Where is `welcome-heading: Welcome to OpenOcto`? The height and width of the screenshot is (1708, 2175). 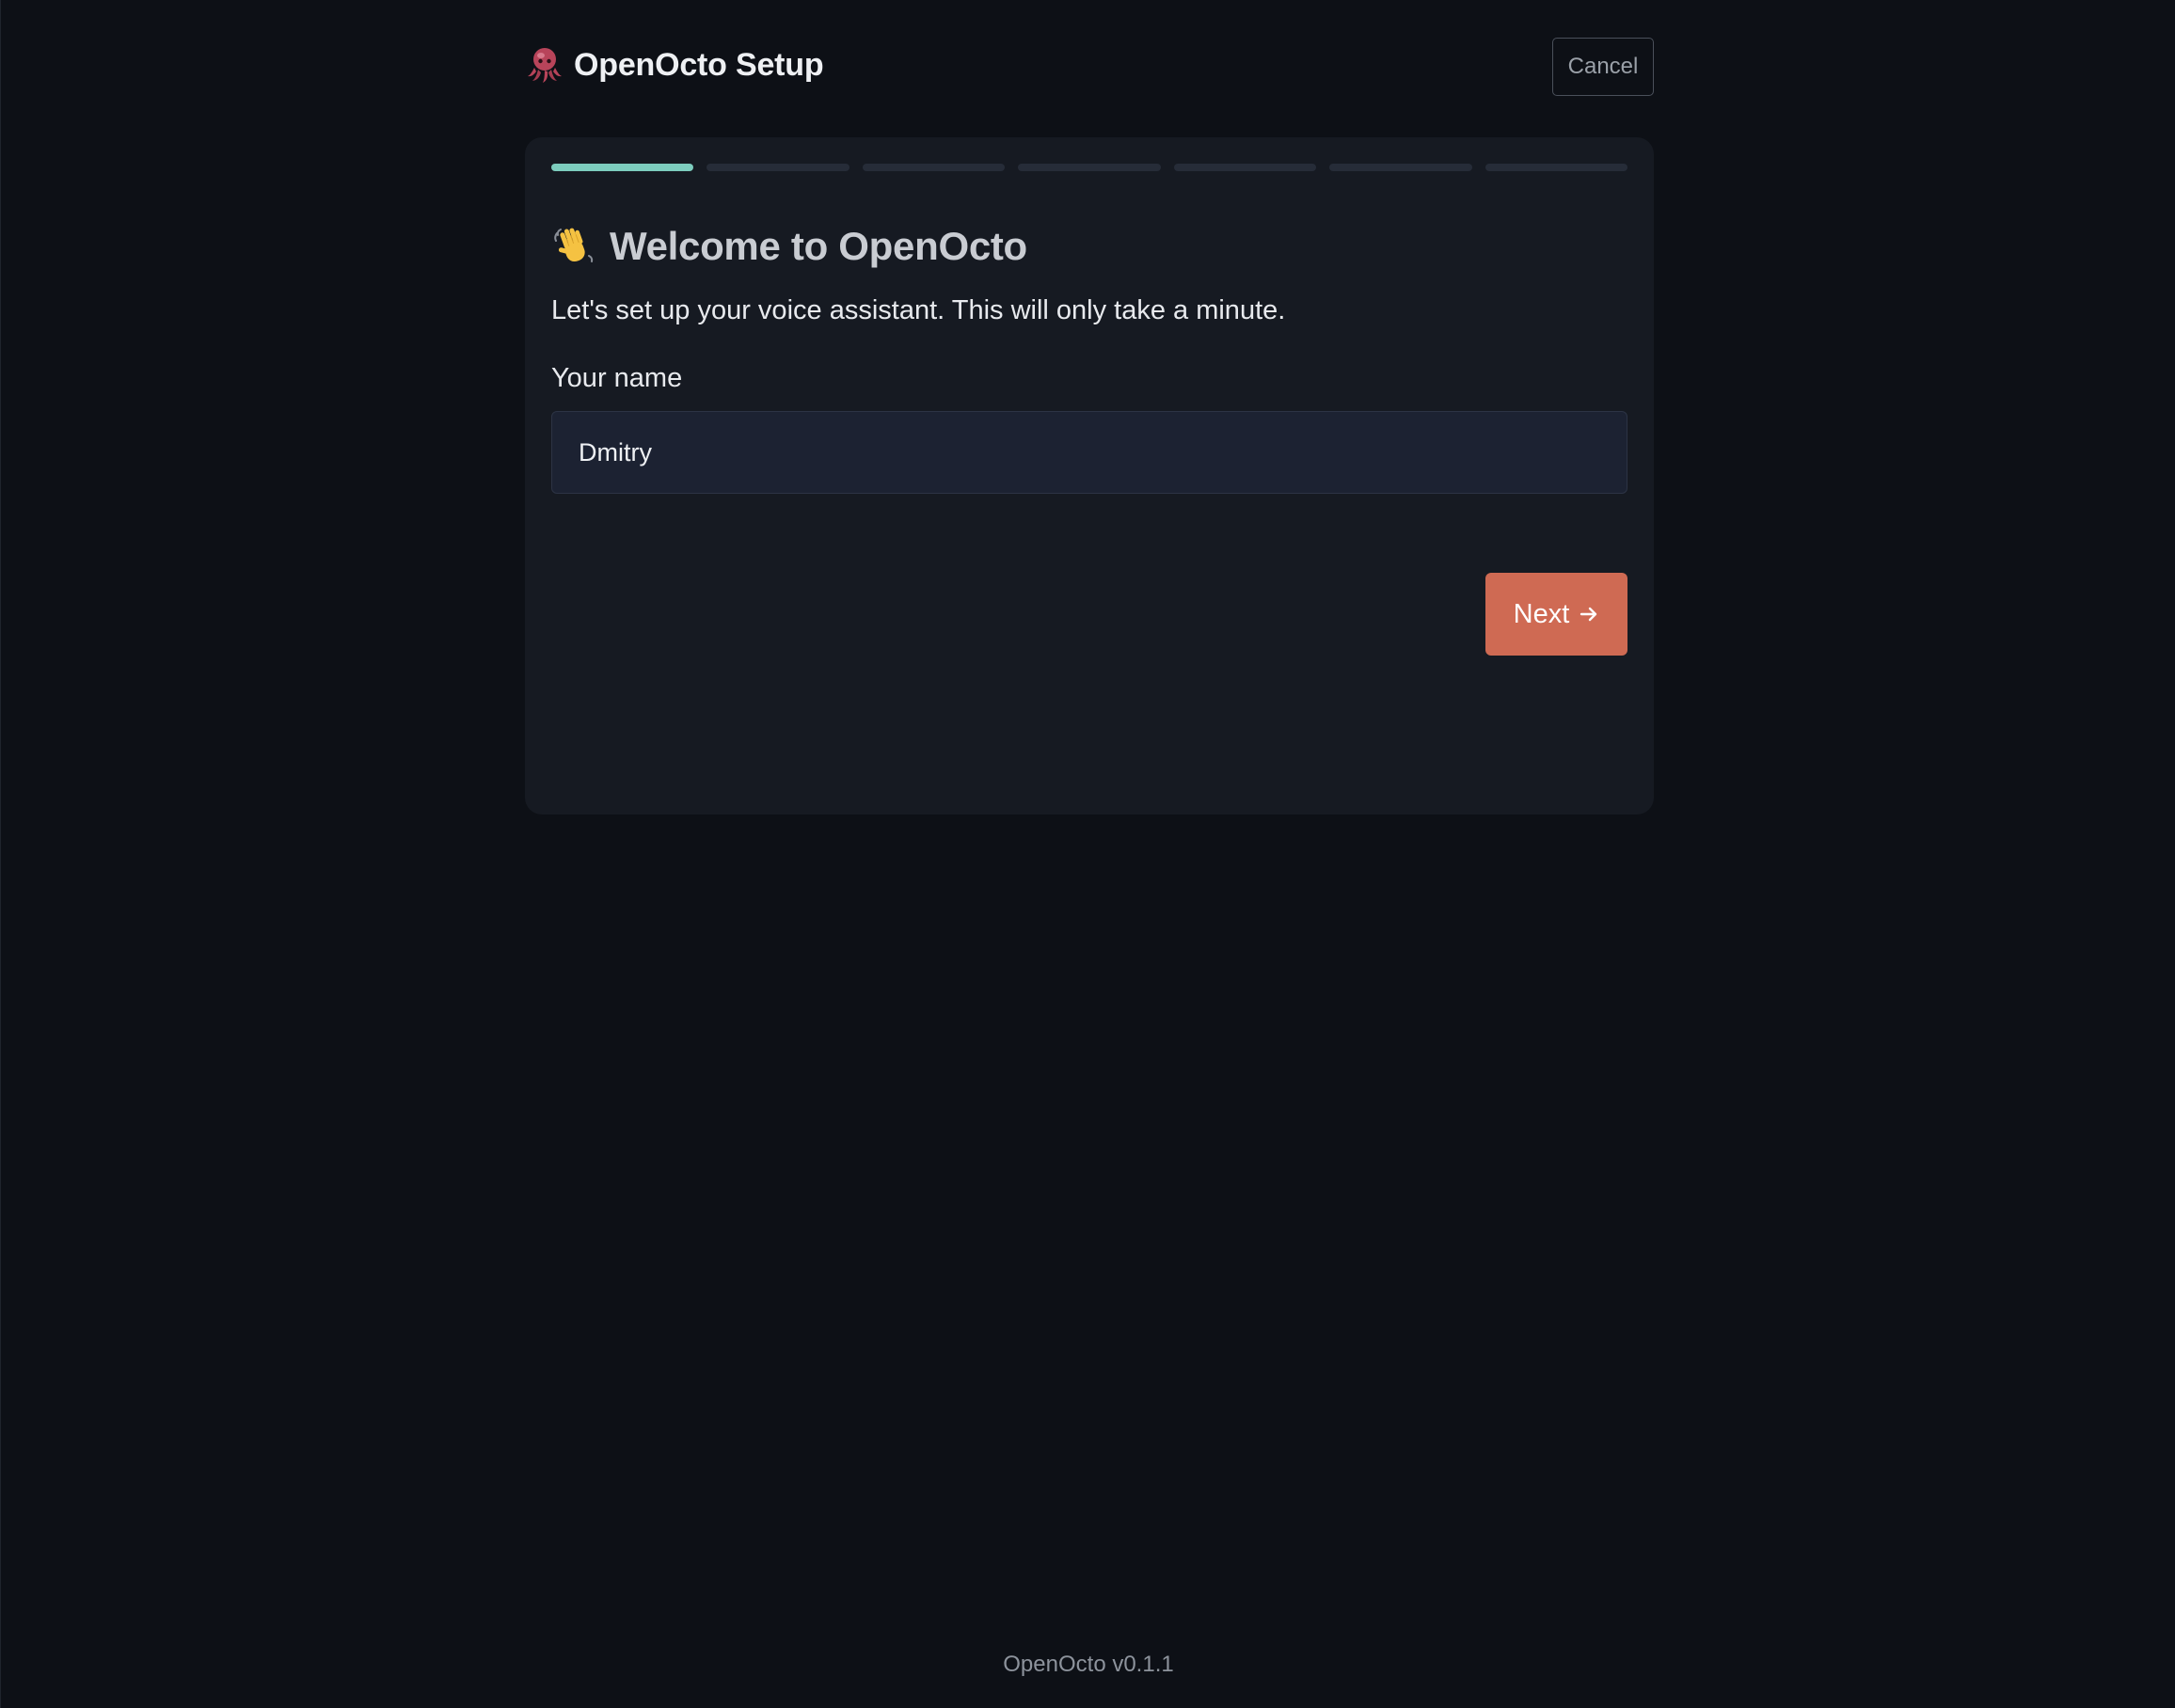 welcome-heading: Welcome to OpenOcto is located at coordinates (789, 246).